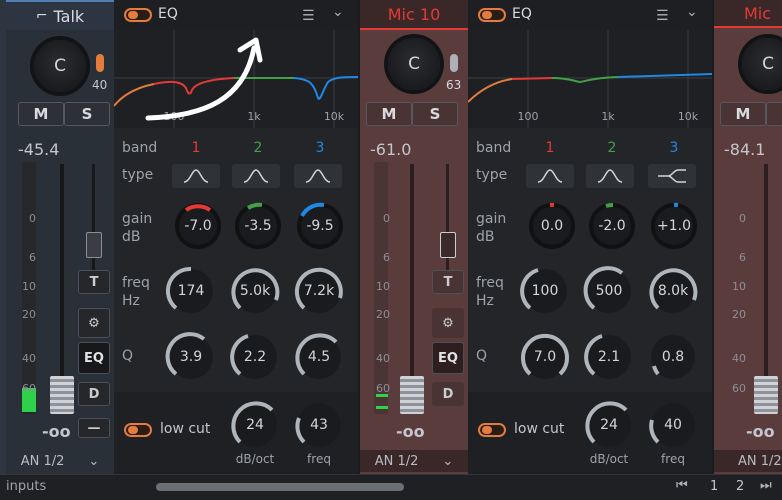 This screenshot has height=500, width=782. What do you see at coordinates (482, 356) in the screenshot?
I see `q-label: Q` at bounding box center [482, 356].